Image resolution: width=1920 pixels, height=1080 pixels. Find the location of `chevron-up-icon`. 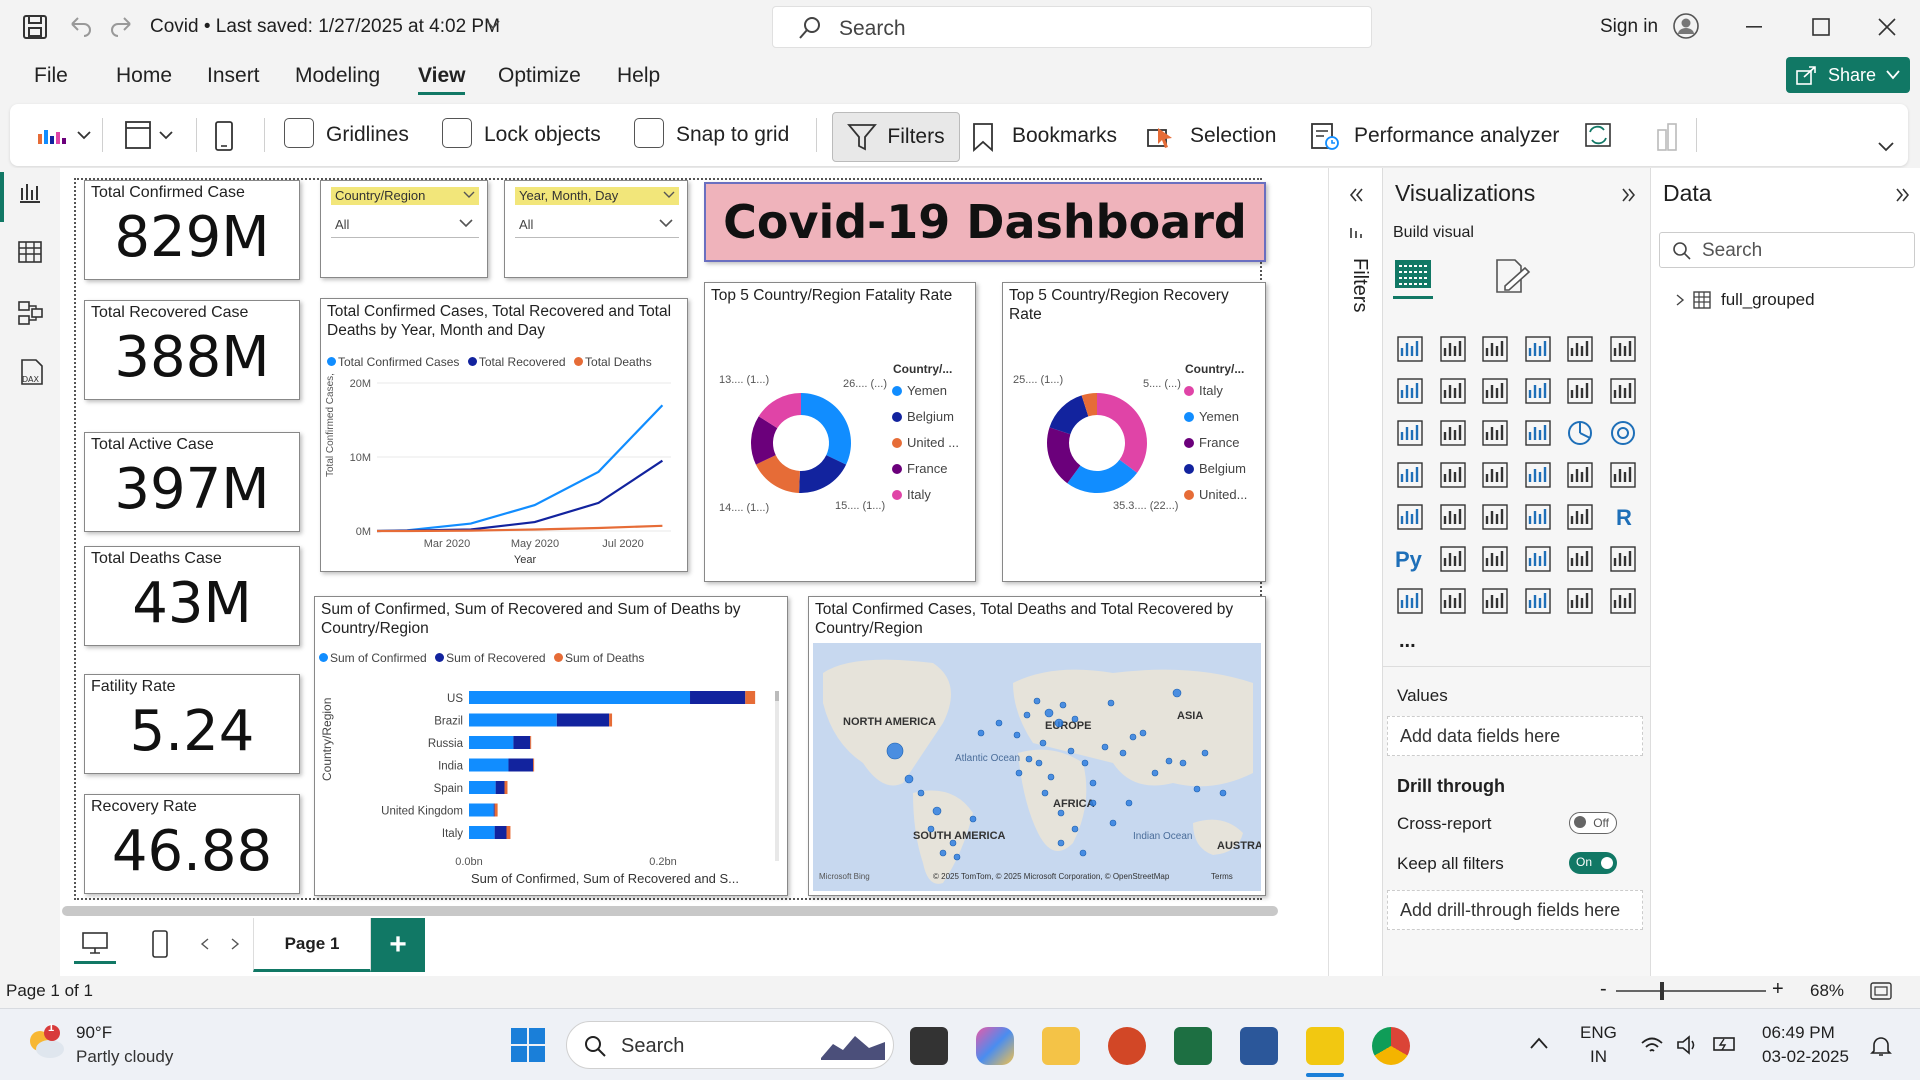

chevron-up-icon is located at coordinates (1539, 1043).